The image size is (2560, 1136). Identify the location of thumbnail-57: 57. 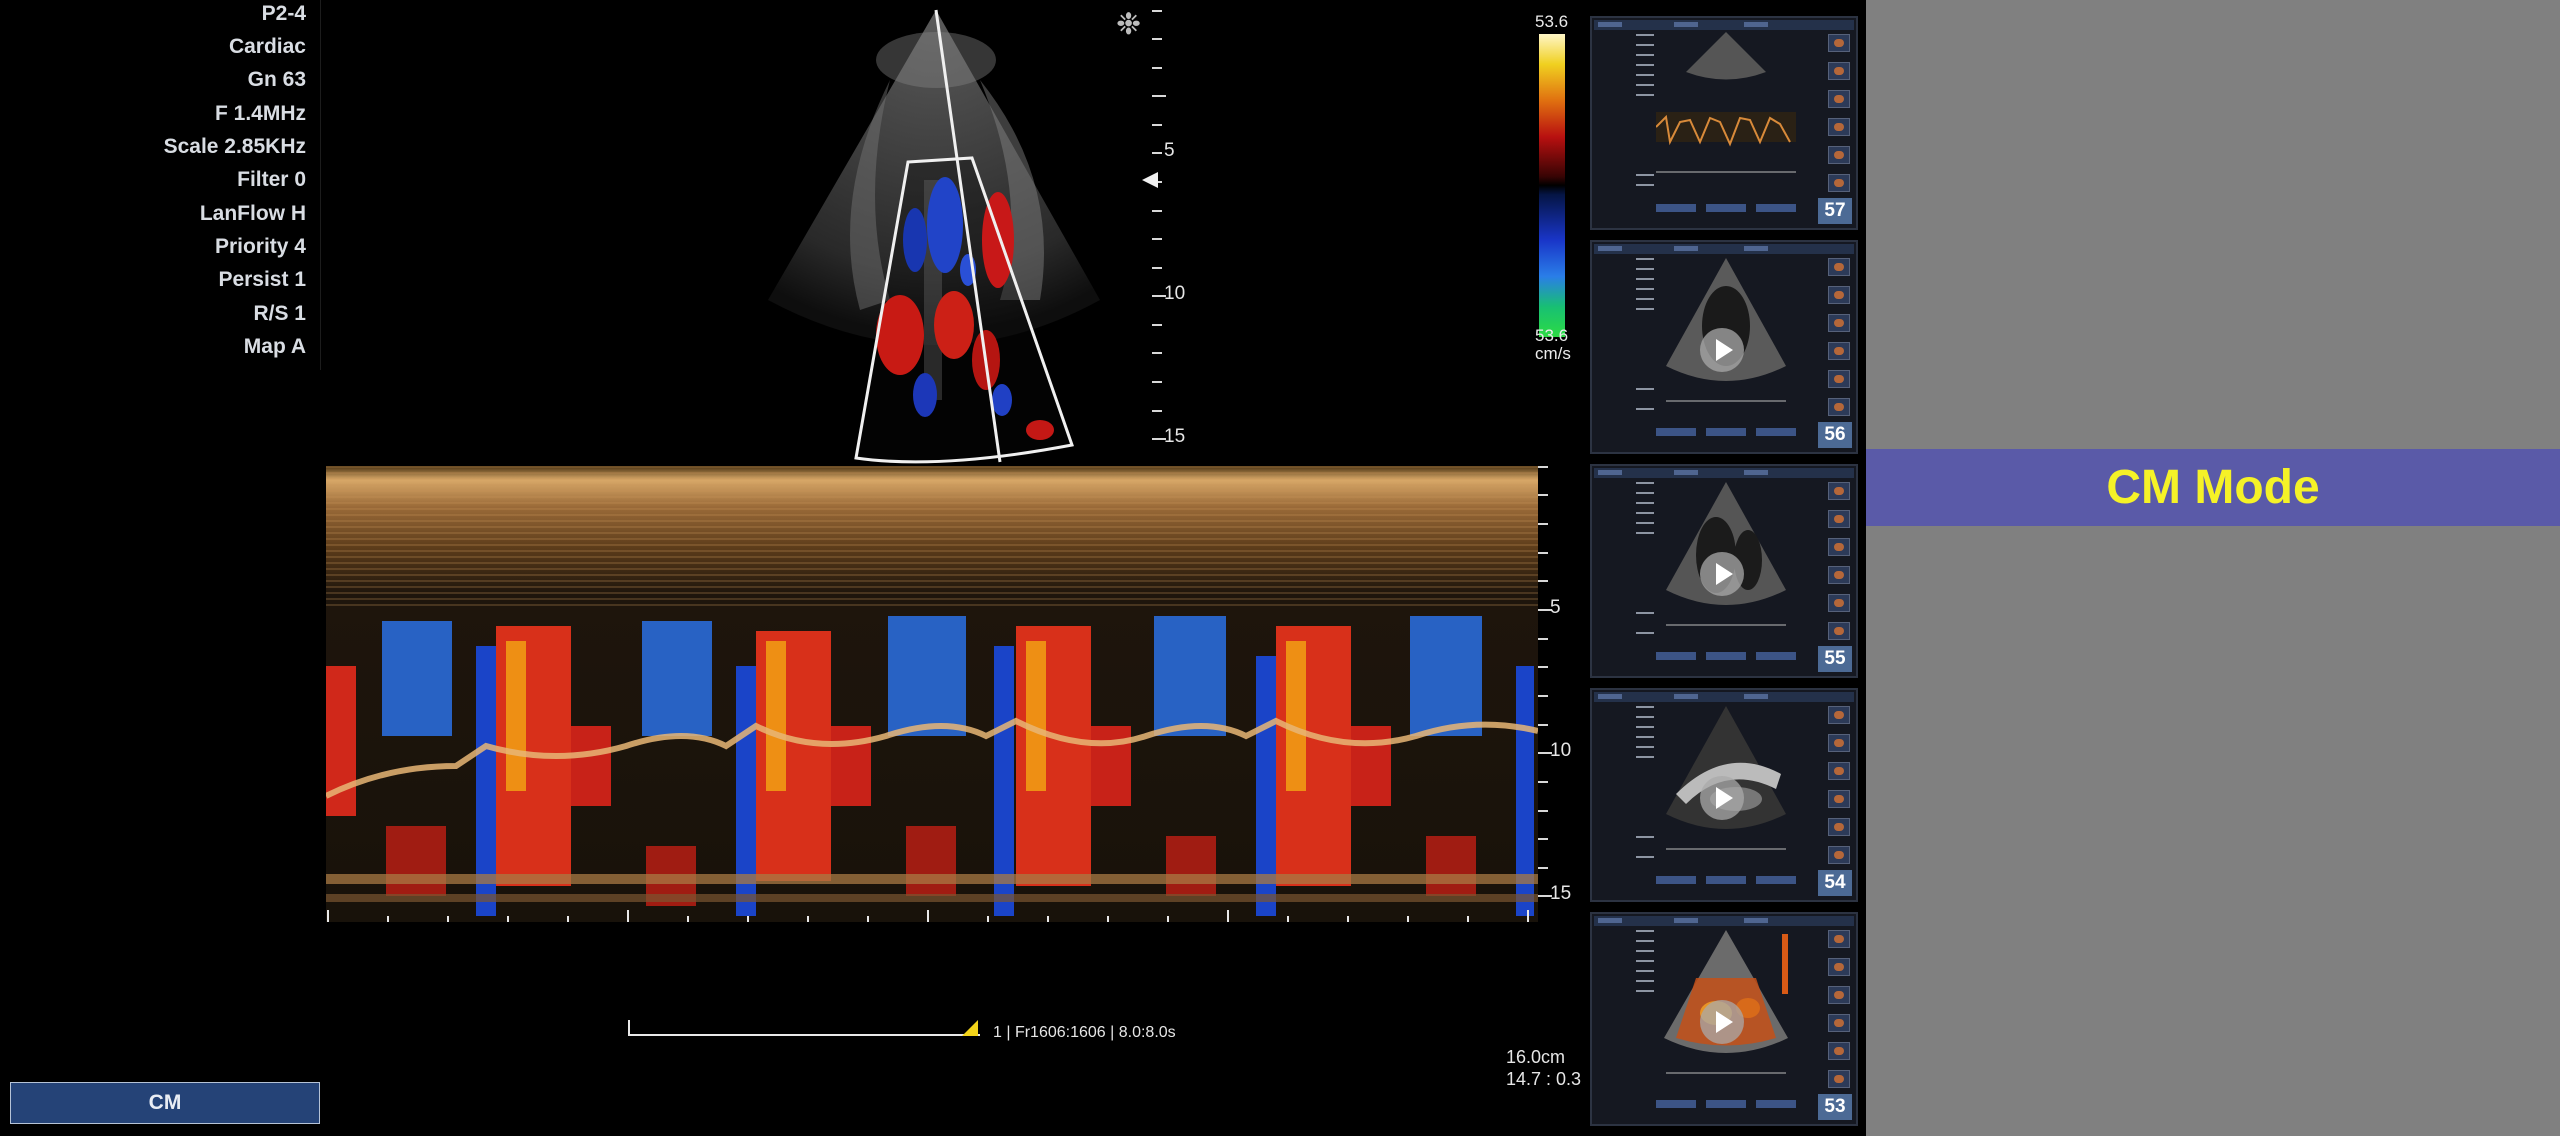
(1724, 123).